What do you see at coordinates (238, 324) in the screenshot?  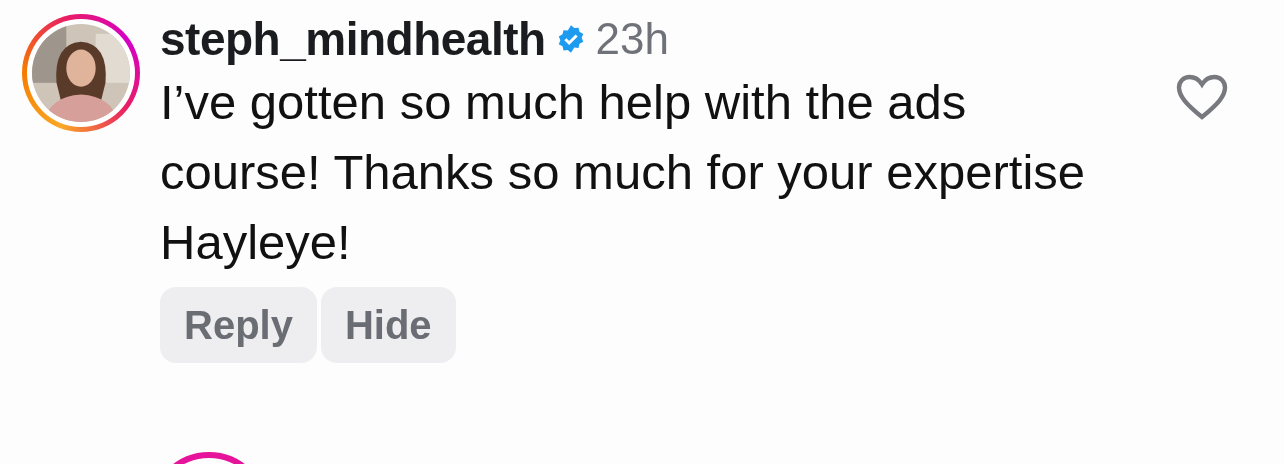 I see `comment-action-button: Reply` at bounding box center [238, 324].